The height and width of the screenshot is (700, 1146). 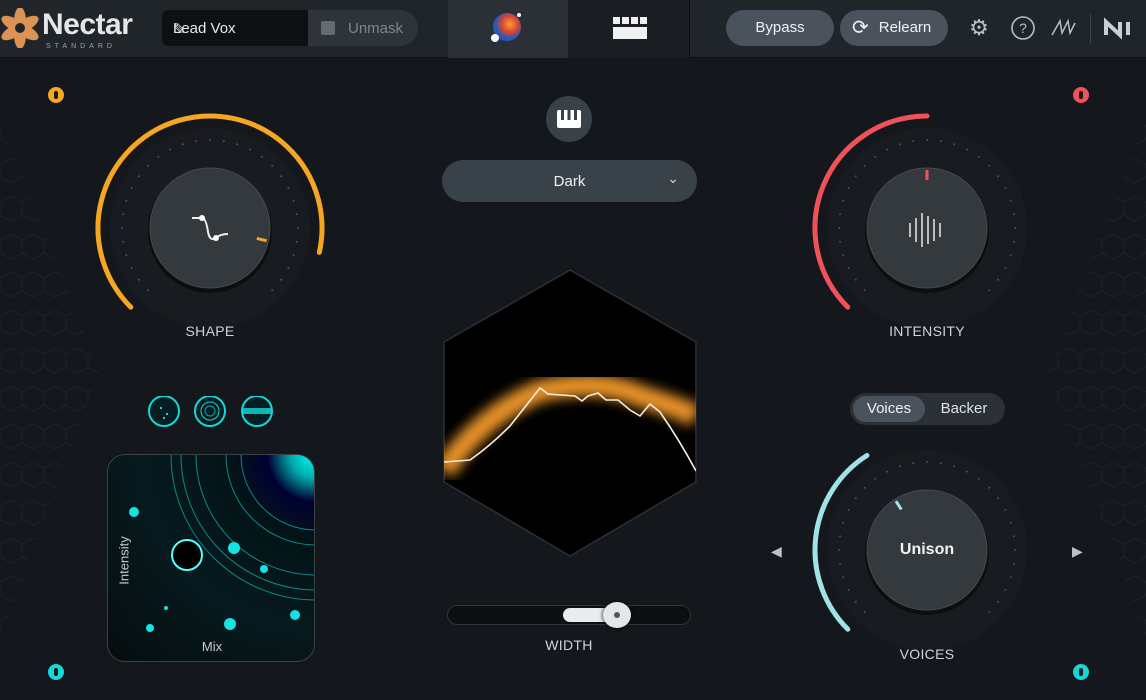 What do you see at coordinates (1077, 551) in the screenshot?
I see `next-arrow-icon: ▶` at bounding box center [1077, 551].